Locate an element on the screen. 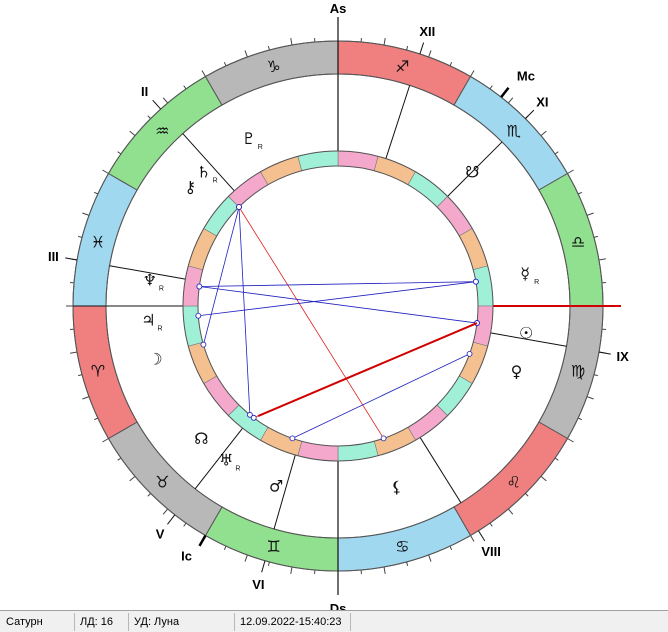 The width and height of the screenshot is (668, 632). status-planet: Сатурн is located at coordinates (24, 622).